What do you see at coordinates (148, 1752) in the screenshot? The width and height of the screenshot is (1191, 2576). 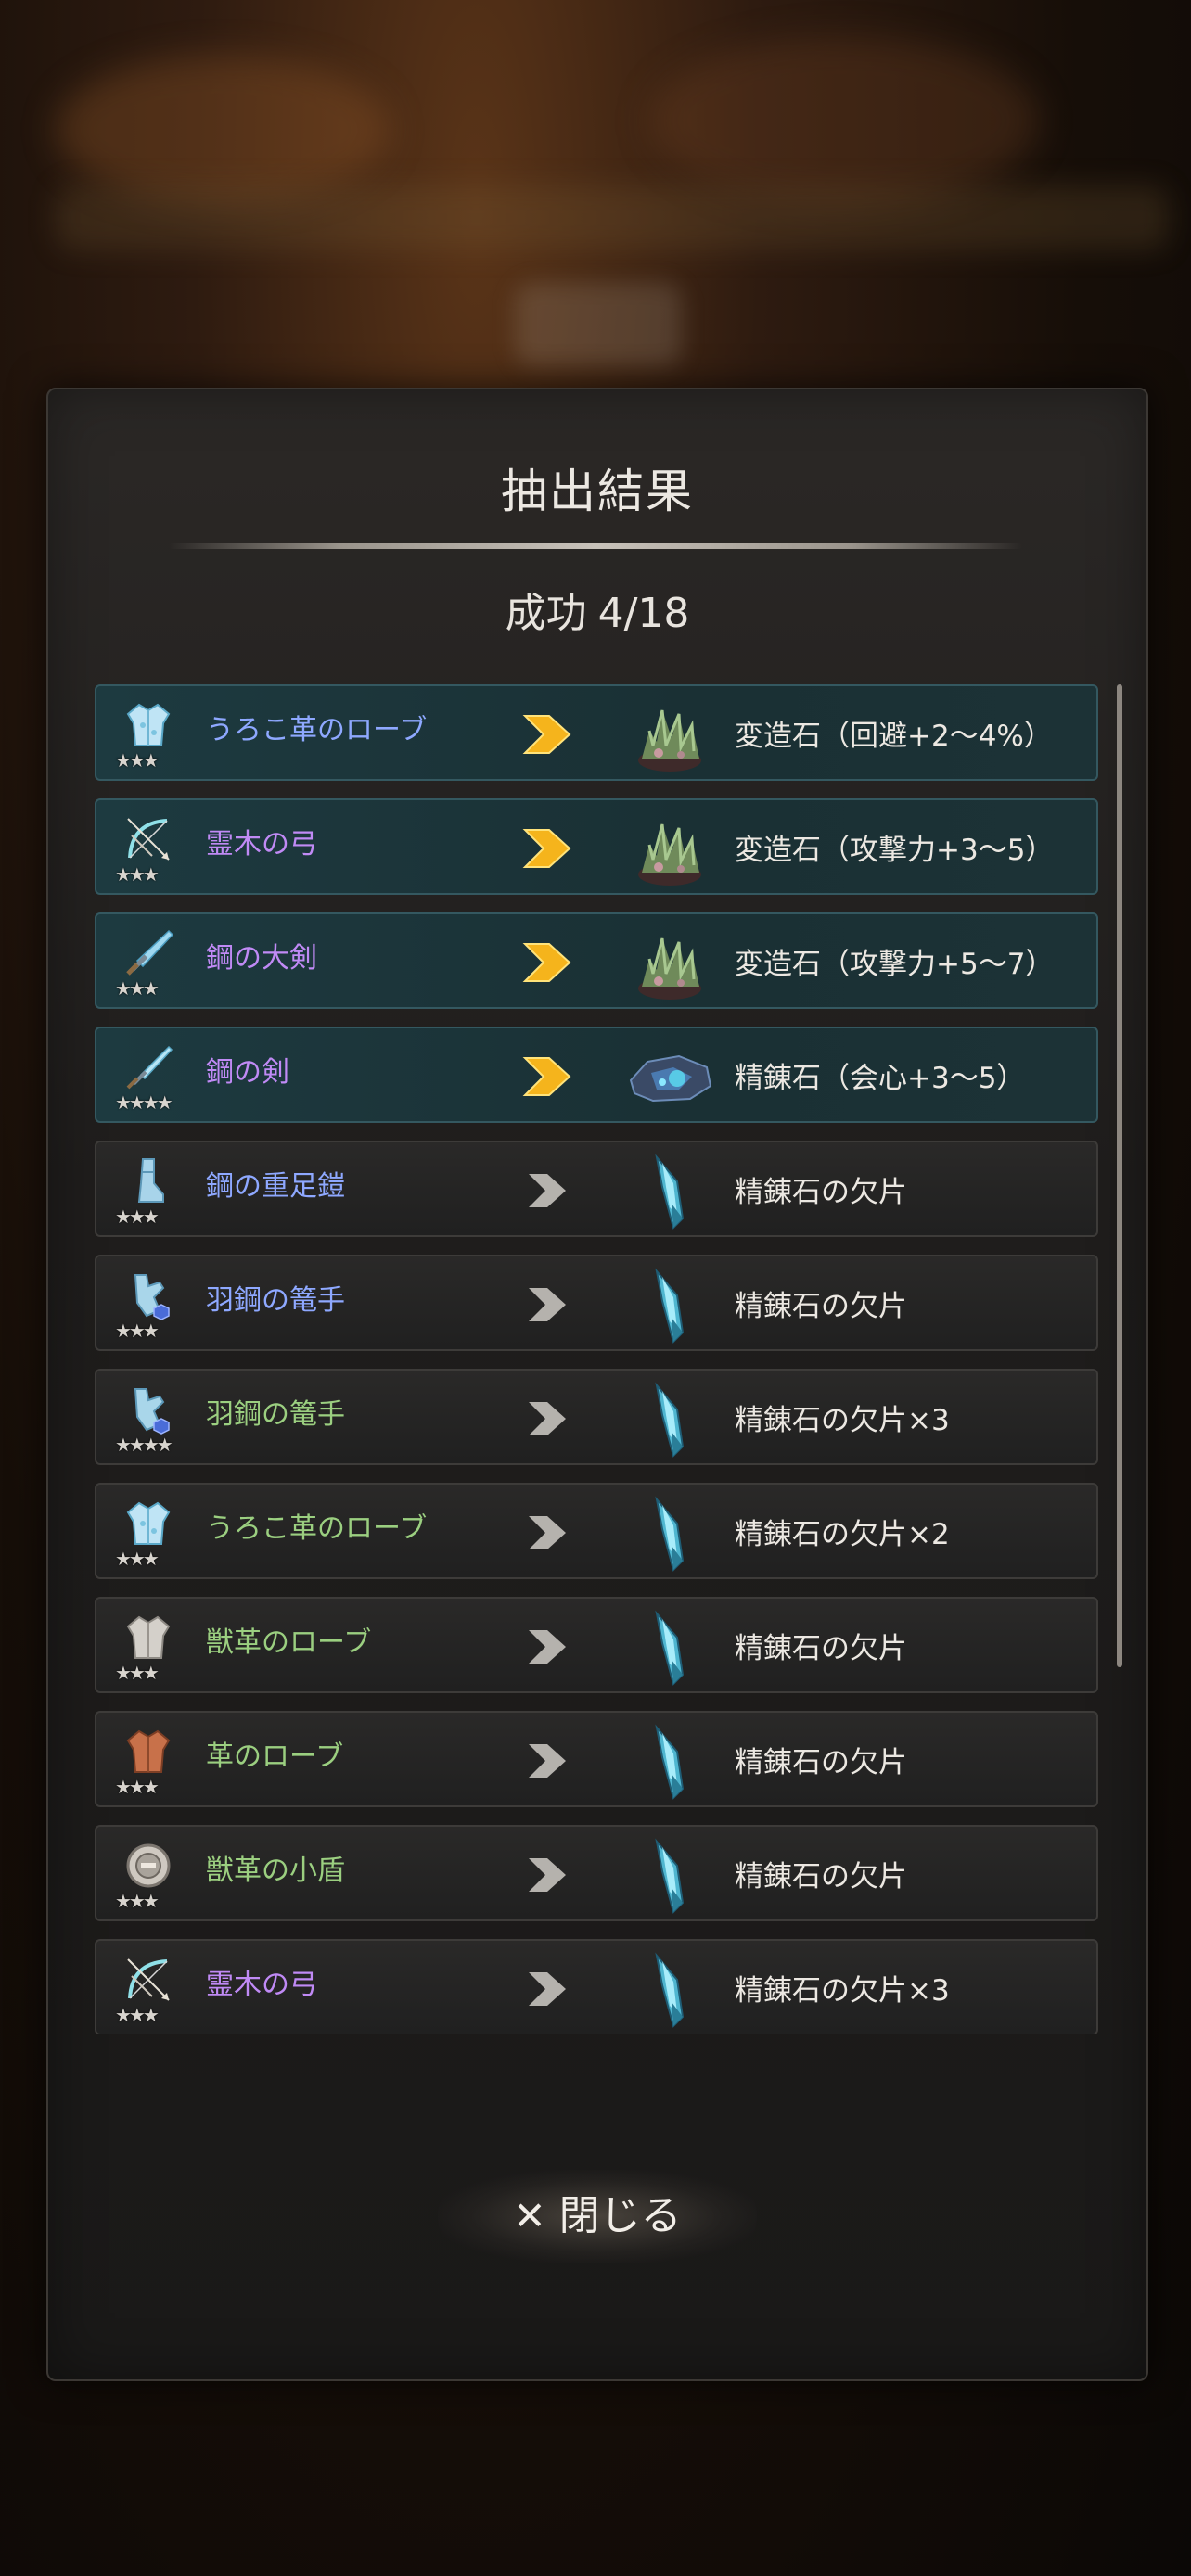 I see `leather-robe-icon` at bounding box center [148, 1752].